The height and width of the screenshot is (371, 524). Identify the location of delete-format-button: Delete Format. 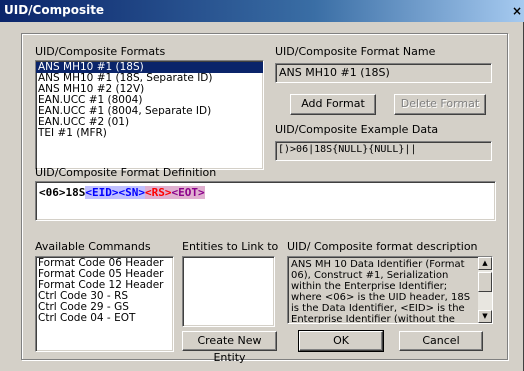
(440, 104).